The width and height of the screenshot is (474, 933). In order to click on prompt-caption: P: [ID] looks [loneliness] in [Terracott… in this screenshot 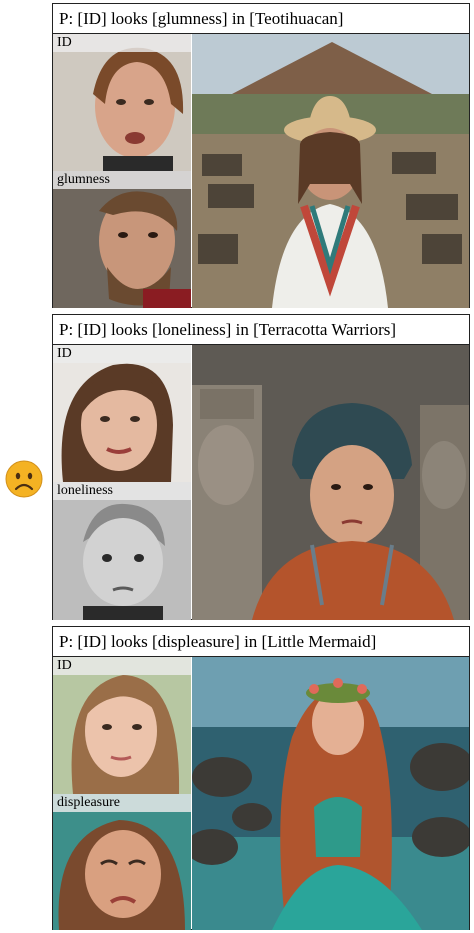, I will do `click(261, 330)`.